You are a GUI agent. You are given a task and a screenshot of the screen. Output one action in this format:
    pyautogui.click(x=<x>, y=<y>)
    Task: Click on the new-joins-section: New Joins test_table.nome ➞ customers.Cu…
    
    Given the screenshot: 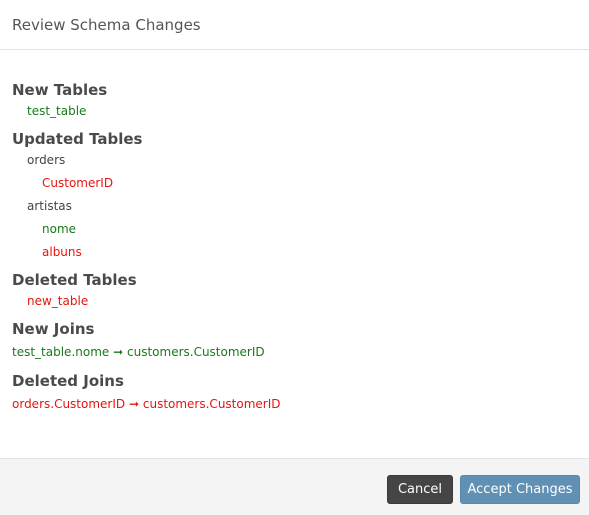 What is the action you would take?
    pyautogui.click(x=294, y=342)
    